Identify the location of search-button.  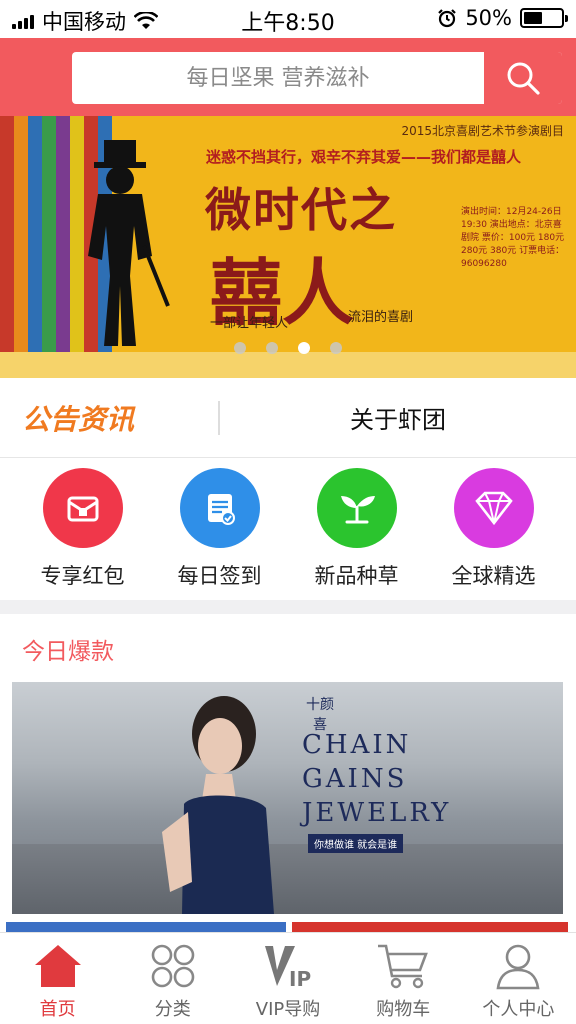
(523, 78).